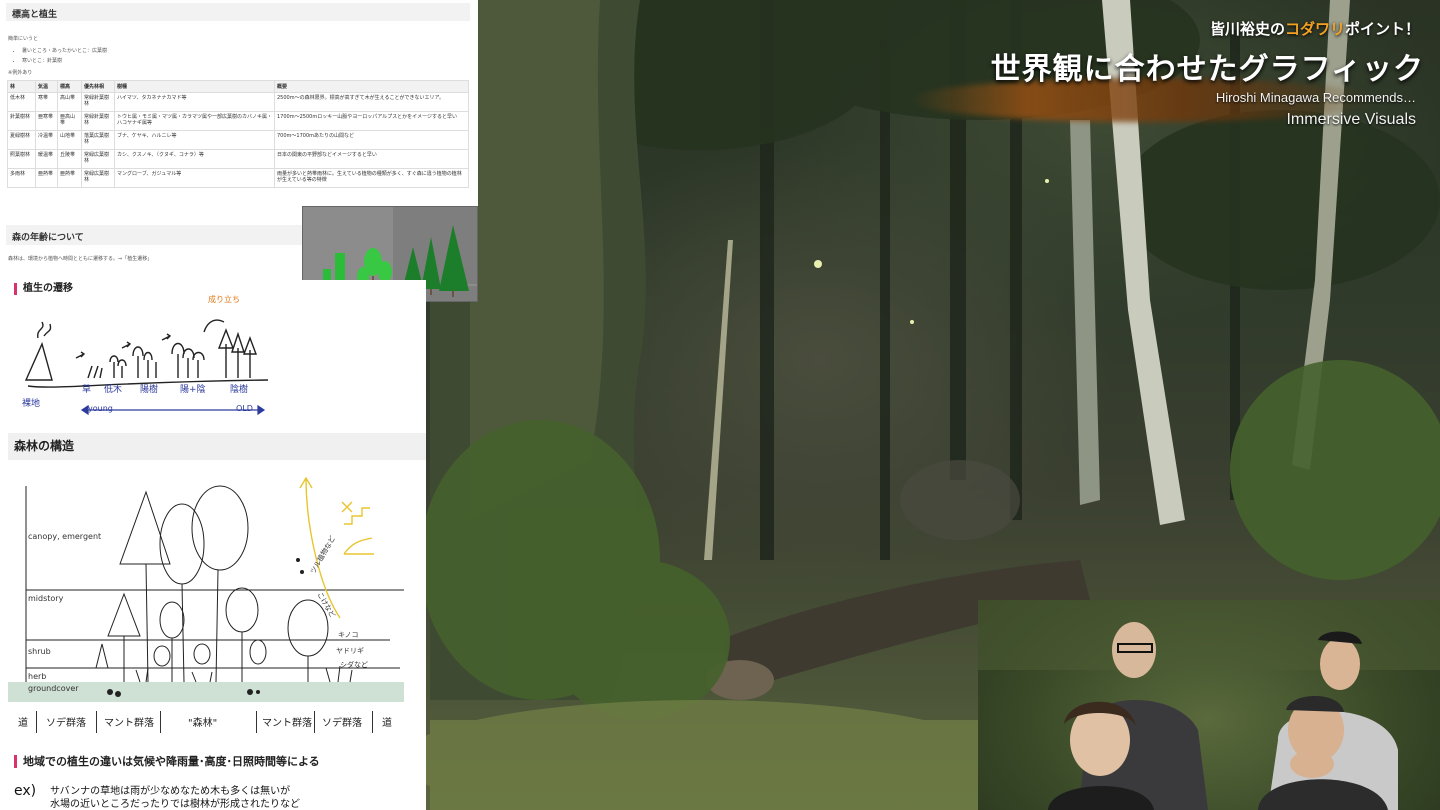 This screenshot has width=1440, height=810. Describe the element at coordinates (46, 159) in the screenshot. I see `table-cell: 暖温帯` at that location.